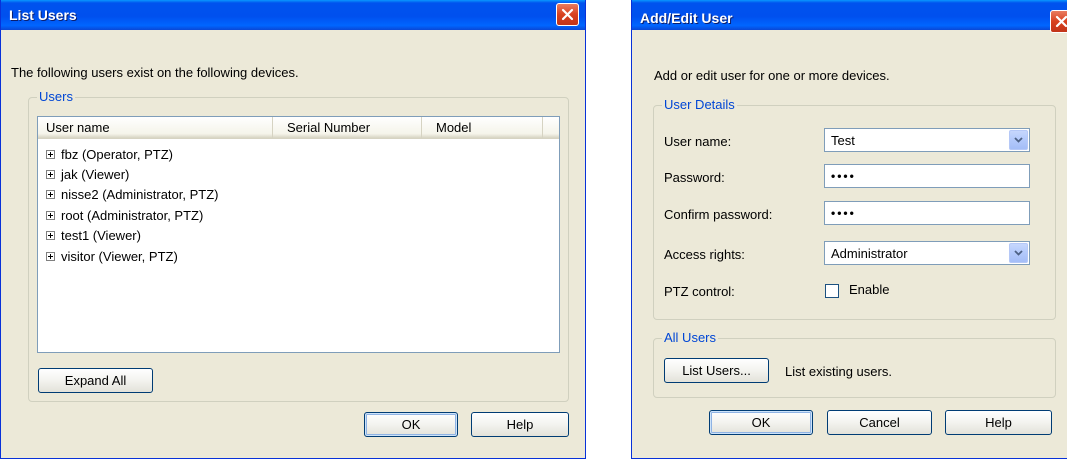 Image resolution: width=1067 pixels, height=459 pixels. Describe the element at coordinates (95, 174) in the screenshot. I see `list-item-label: jak (Viewer)` at that location.